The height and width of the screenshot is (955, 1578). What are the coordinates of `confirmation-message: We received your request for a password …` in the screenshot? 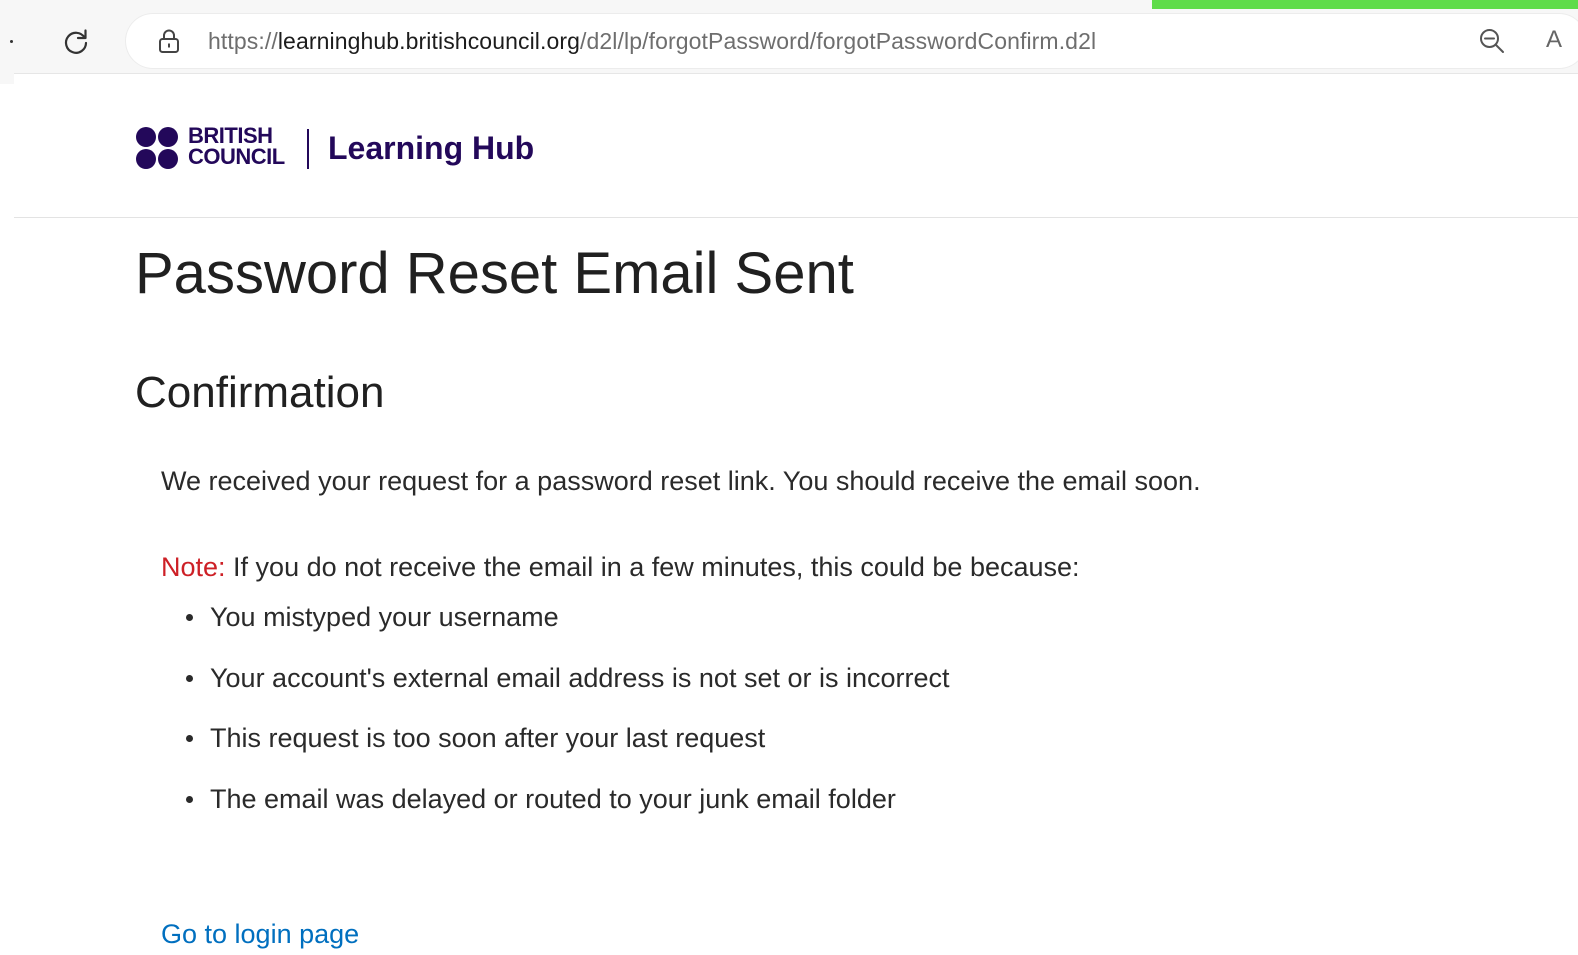 It's located at (681, 481).